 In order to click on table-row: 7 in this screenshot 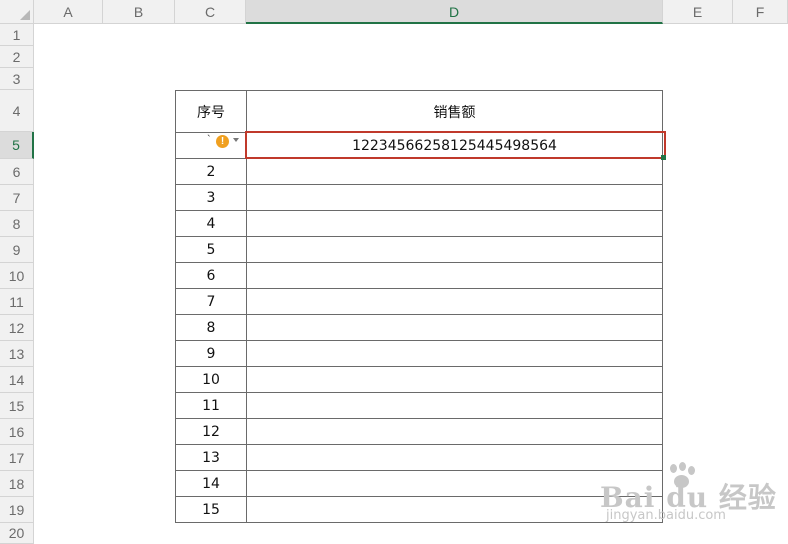, I will do `click(419, 301)`.